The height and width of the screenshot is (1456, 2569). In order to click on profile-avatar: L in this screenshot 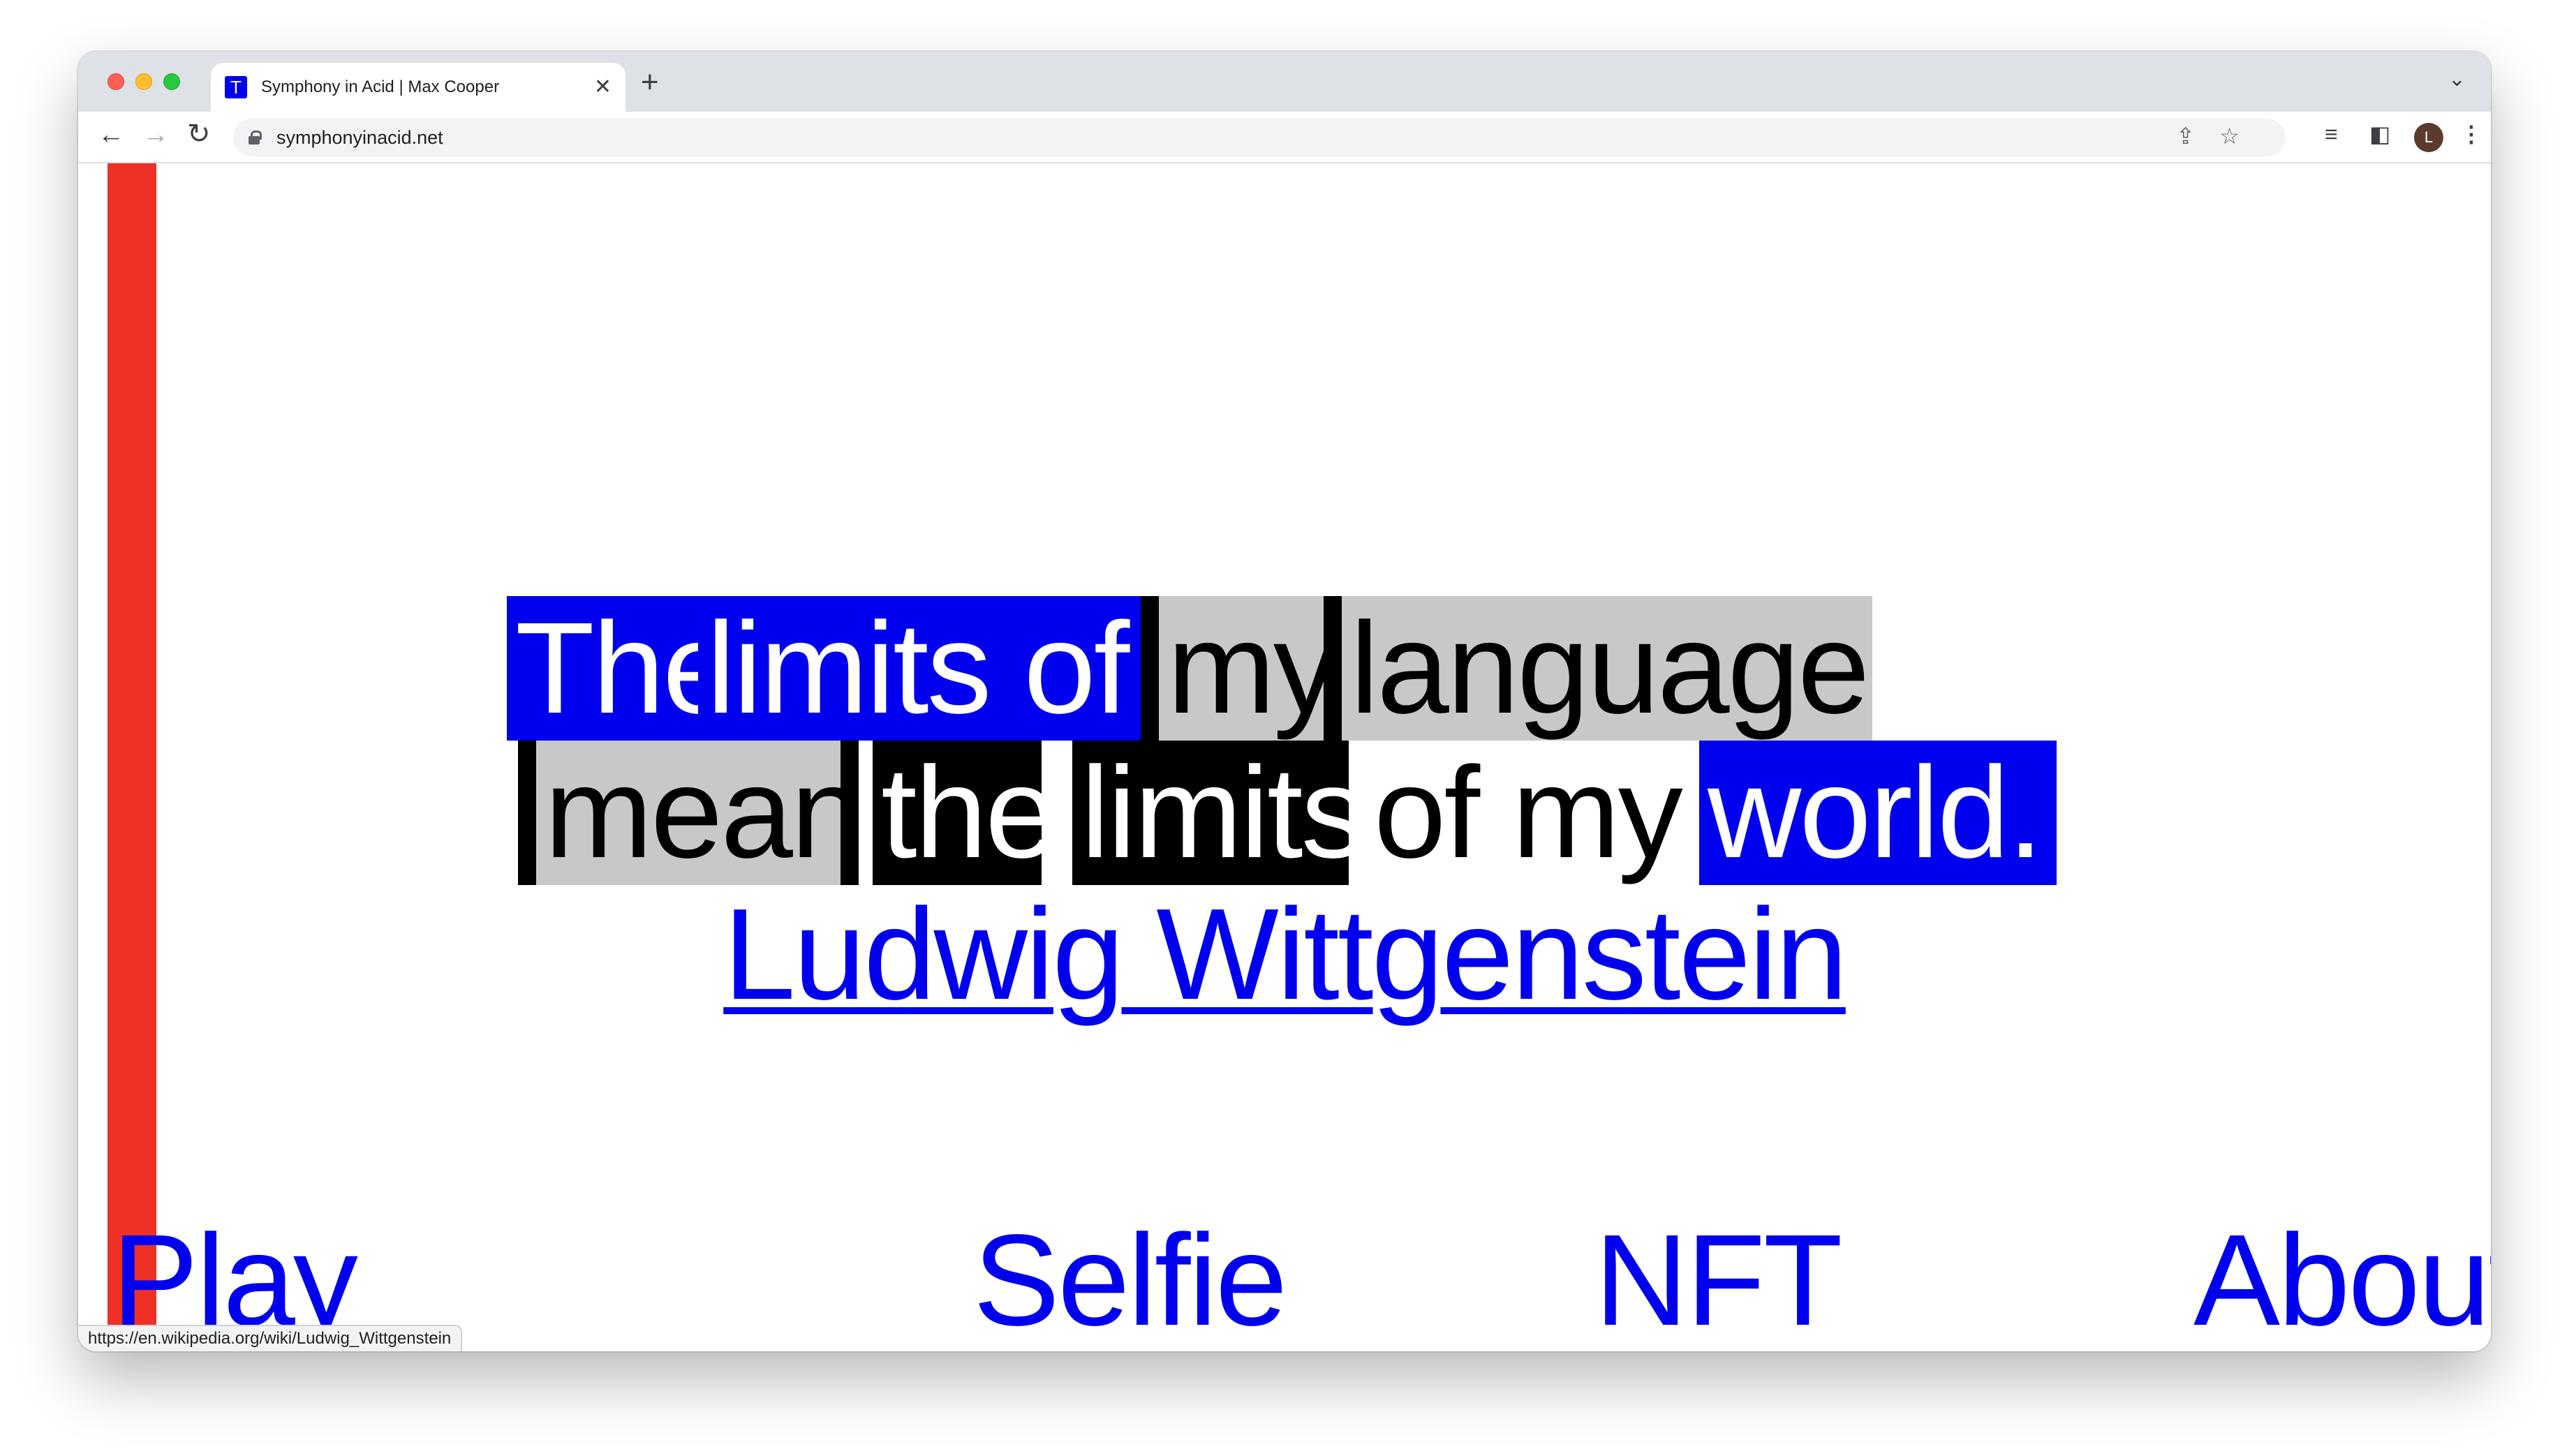, I will do `click(2428, 137)`.